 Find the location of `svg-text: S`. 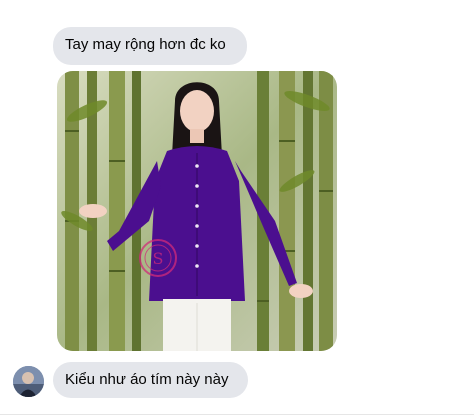

svg-text: S is located at coordinates (158, 258).